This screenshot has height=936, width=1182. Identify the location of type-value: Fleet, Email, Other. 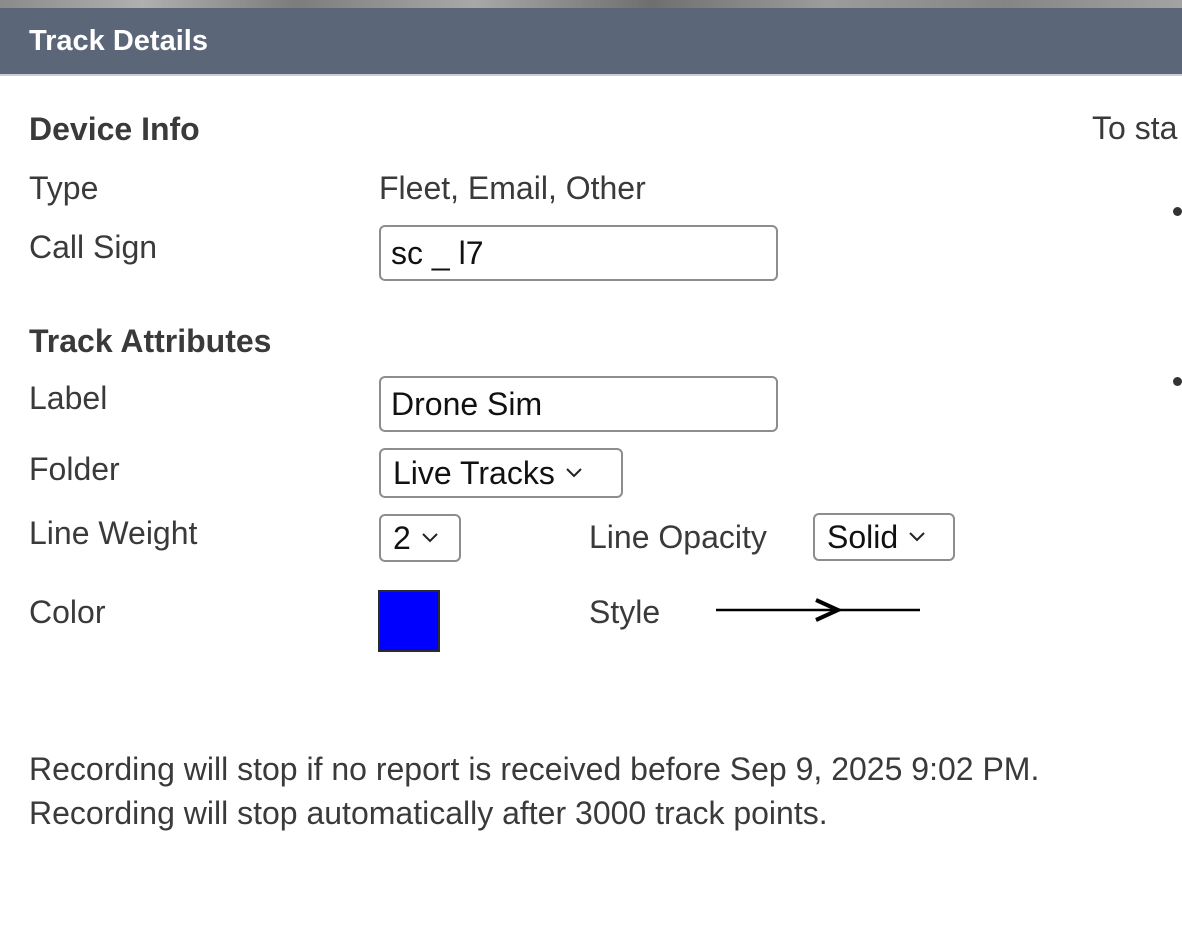
(512, 188).